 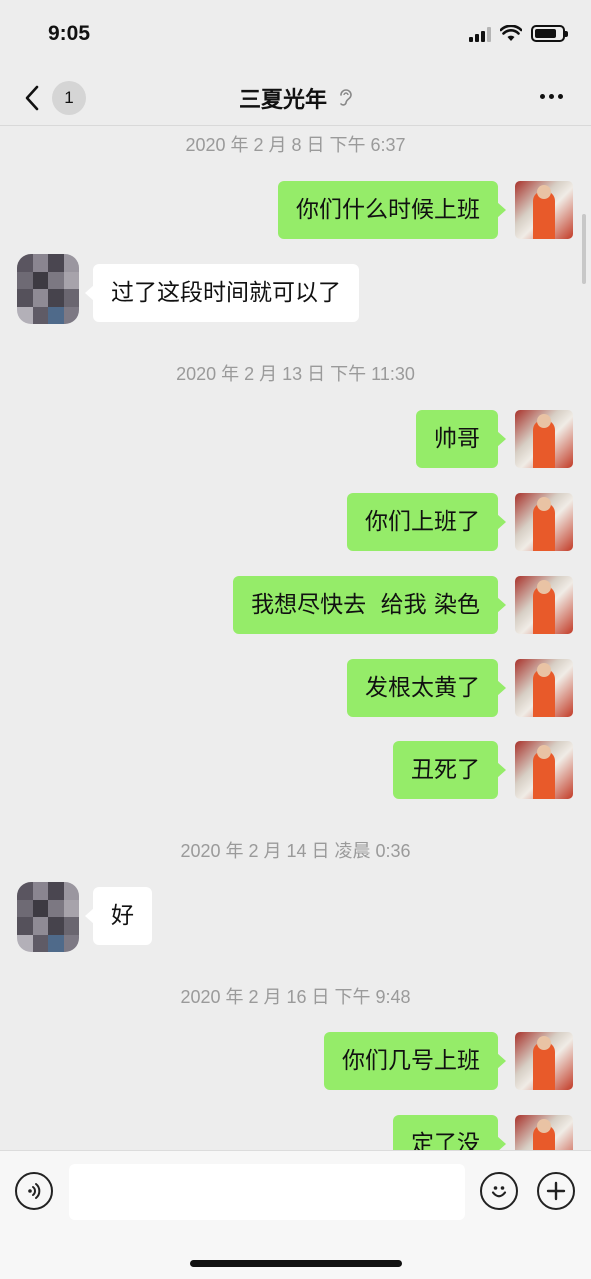 What do you see at coordinates (118, 916) in the screenshot?
I see `message-bubble: 好` at bounding box center [118, 916].